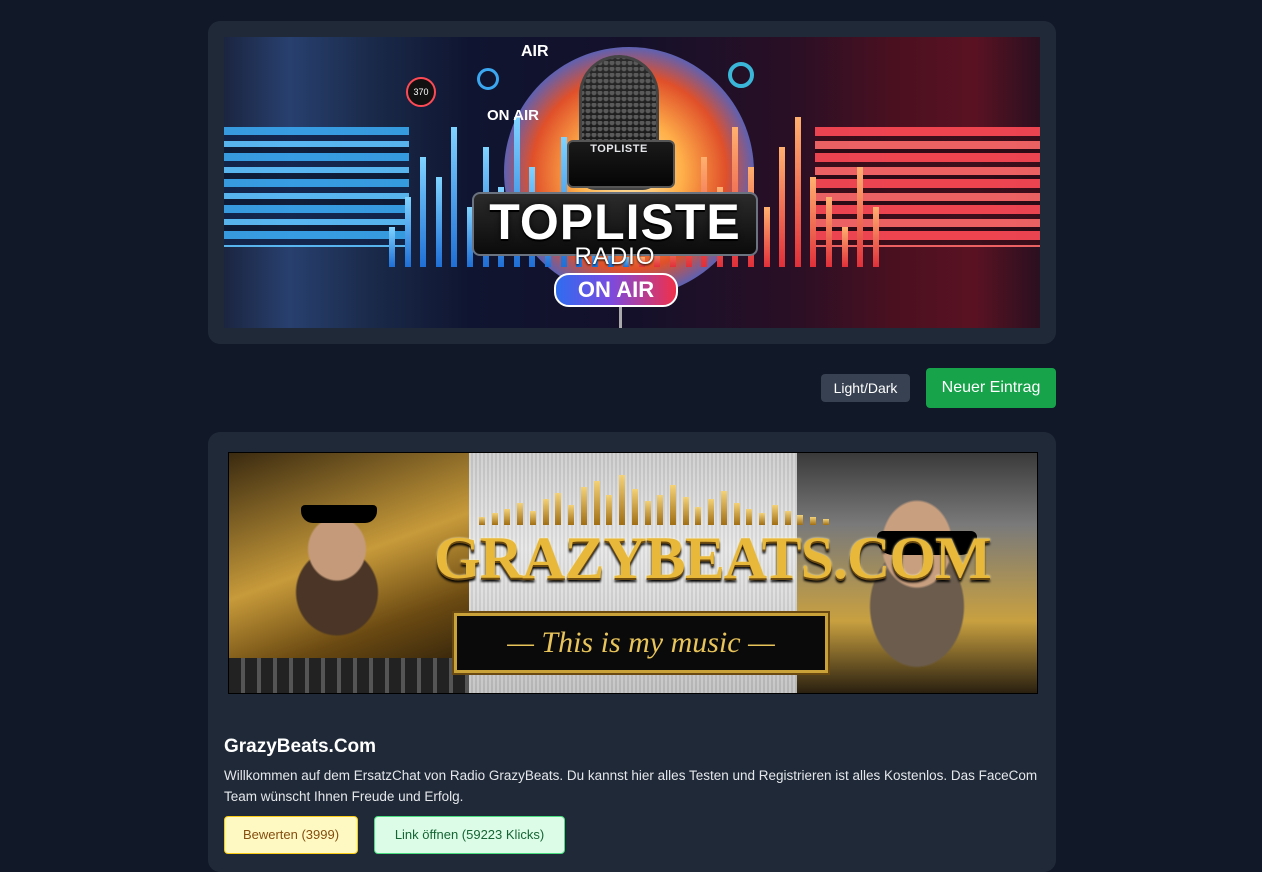  What do you see at coordinates (421, 92) in the screenshot?
I see `dial-icon: 370` at bounding box center [421, 92].